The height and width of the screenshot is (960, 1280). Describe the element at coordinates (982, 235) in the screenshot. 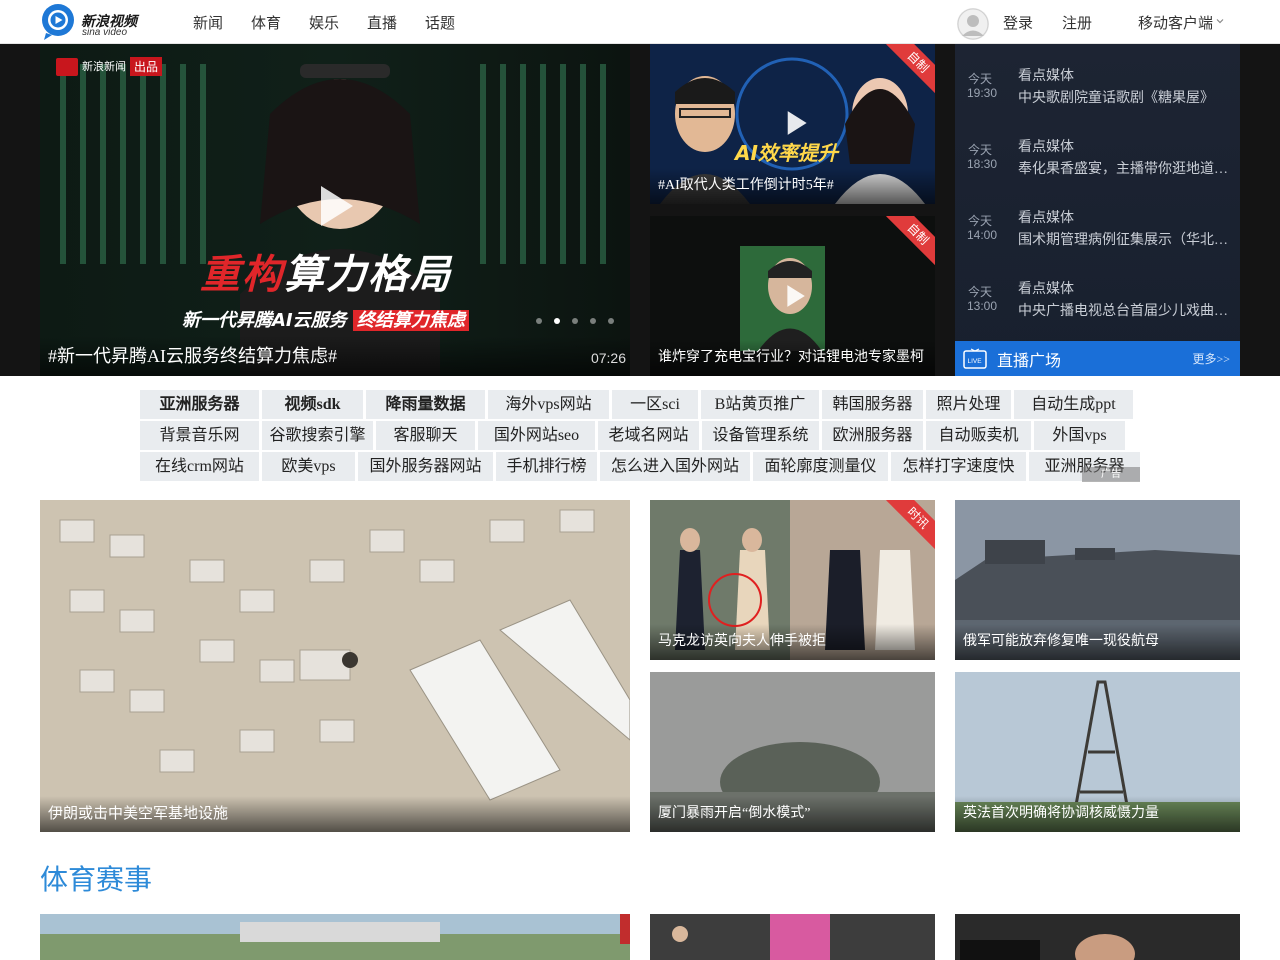

I see `live-time: 14:00` at that location.